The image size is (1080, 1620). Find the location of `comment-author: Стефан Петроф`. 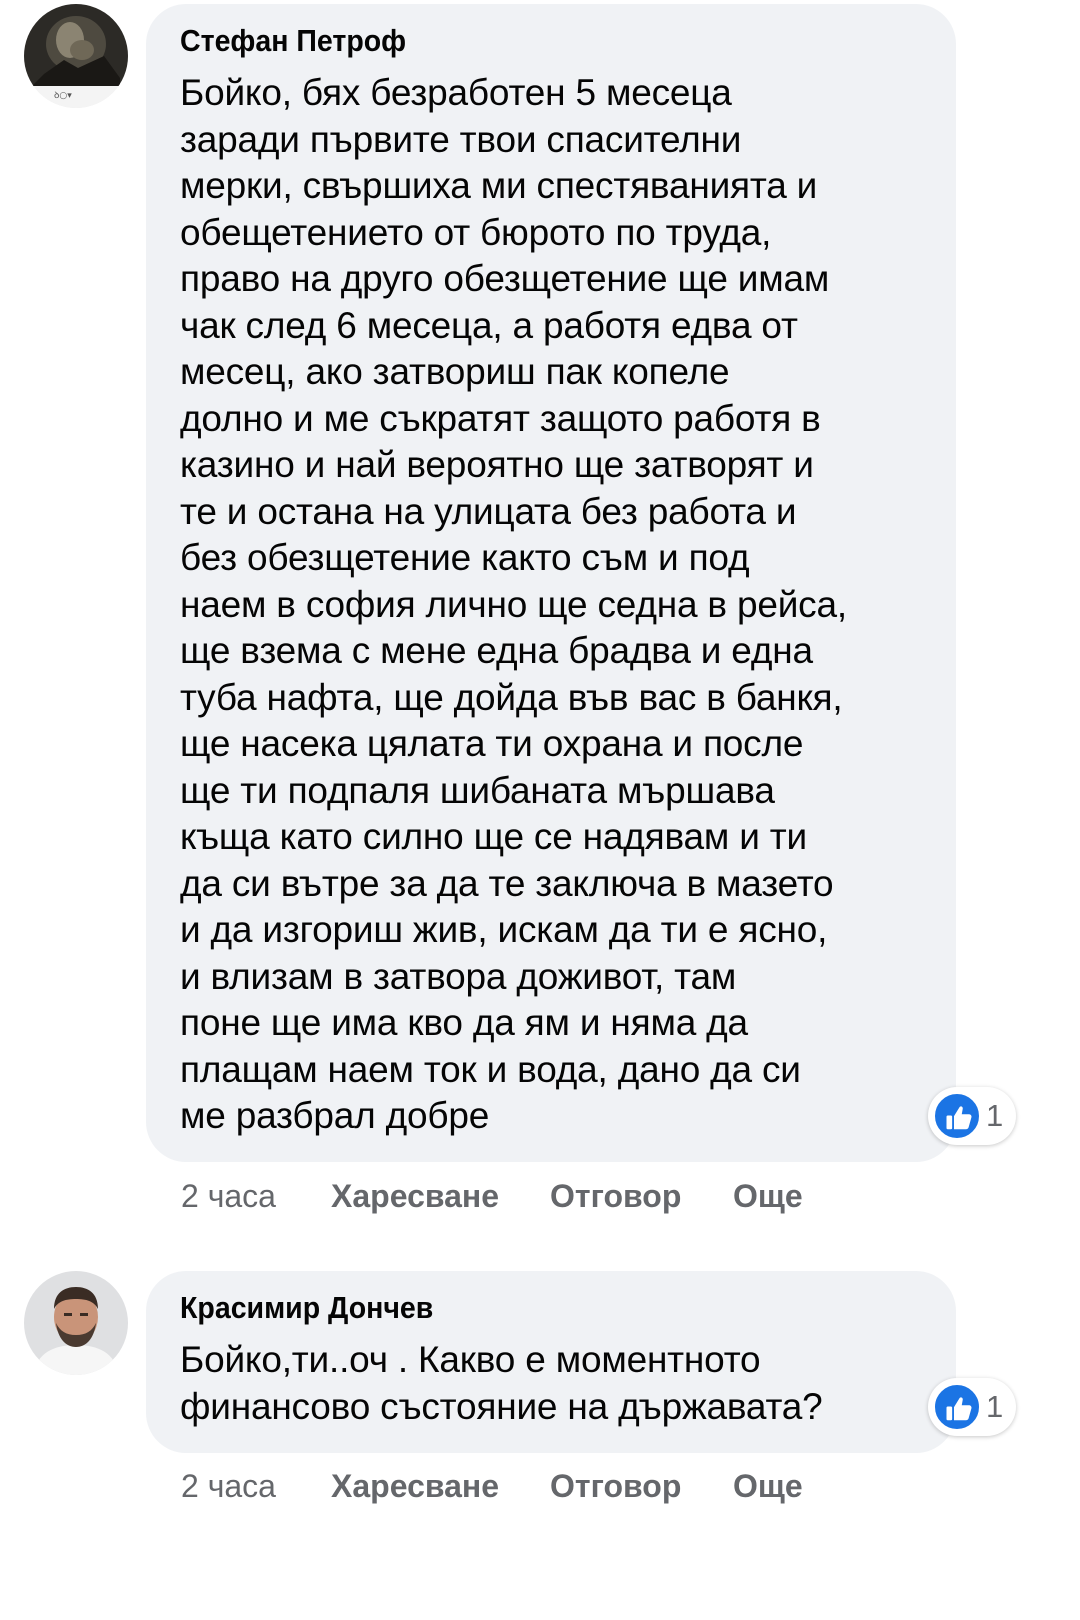

comment-author: Стефан Петроф is located at coordinates (521, 41).